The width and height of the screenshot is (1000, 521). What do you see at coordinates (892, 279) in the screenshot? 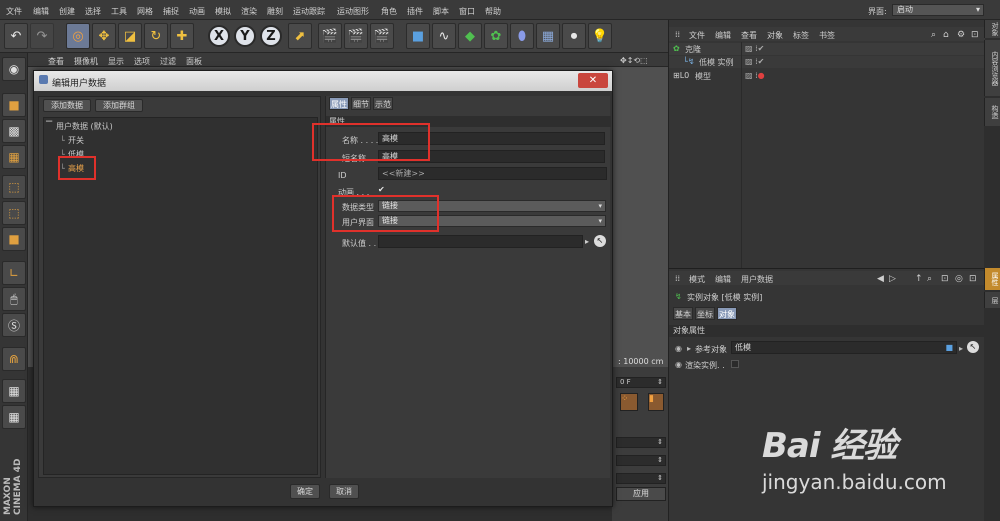
I see `forward-arrow-icon: ▷` at bounding box center [892, 279].